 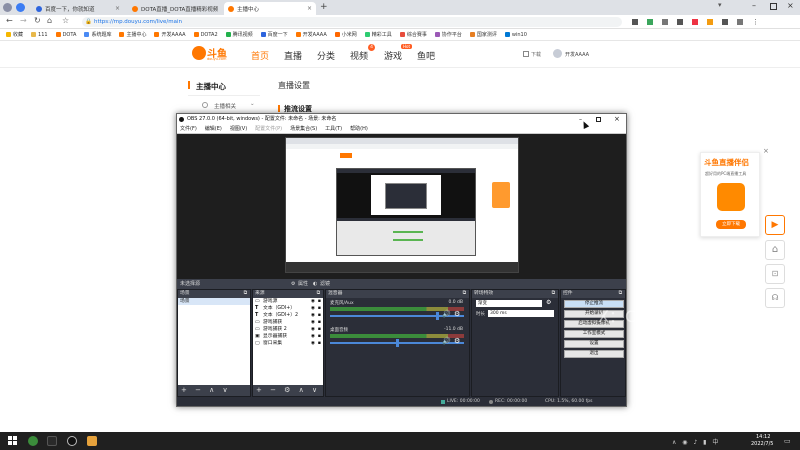 What do you see at coordinates (239, 34) in the screenshot?
I see `bookmark-item: 腾讯视频` at bounding box center [239, 34].